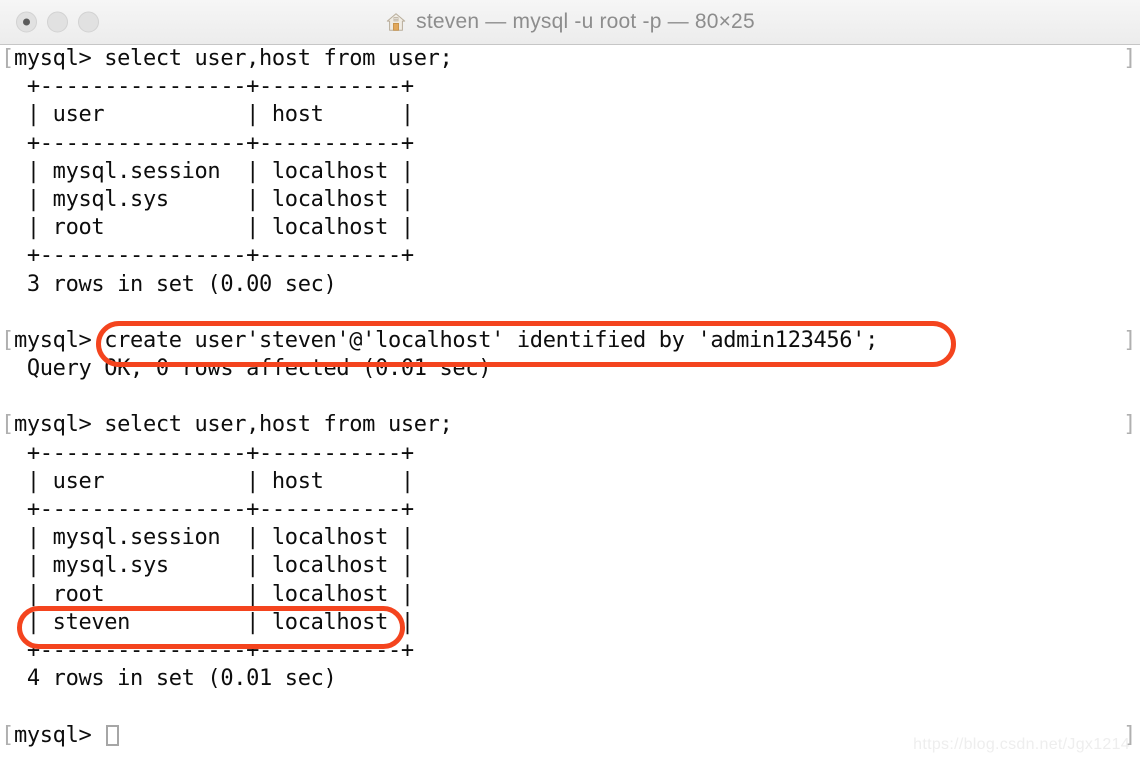 This screenshot has width=1140, height=760. What do you see at coordinates (396, 22) in the screenshot?
I see `home-icon` at bounding box center [396, 22].